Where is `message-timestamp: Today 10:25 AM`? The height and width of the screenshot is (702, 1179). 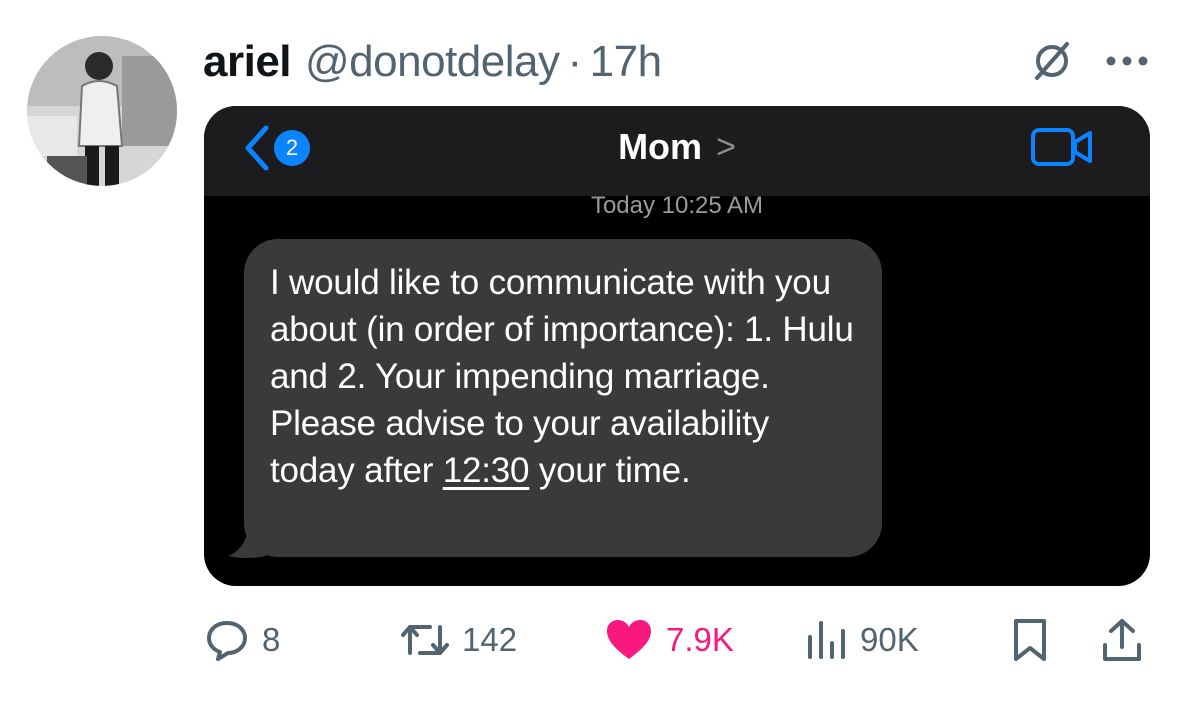
message-timestamp: Today 10:25 AM is located at coordinates (677, 205).